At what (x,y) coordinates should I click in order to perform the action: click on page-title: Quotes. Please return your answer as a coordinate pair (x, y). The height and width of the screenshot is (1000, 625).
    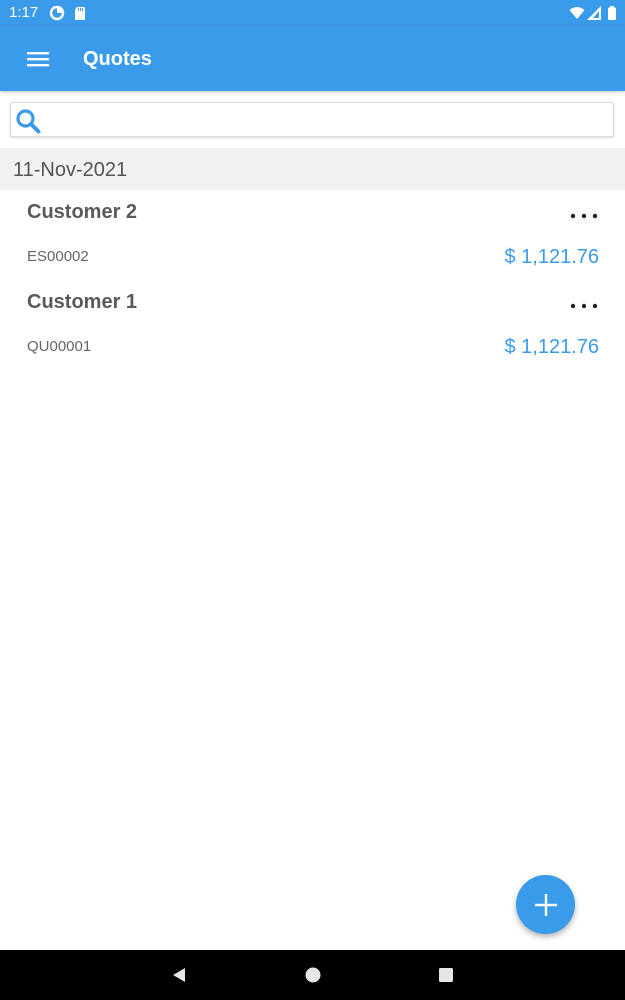
    Looking at the image, I should click on (117, 59).